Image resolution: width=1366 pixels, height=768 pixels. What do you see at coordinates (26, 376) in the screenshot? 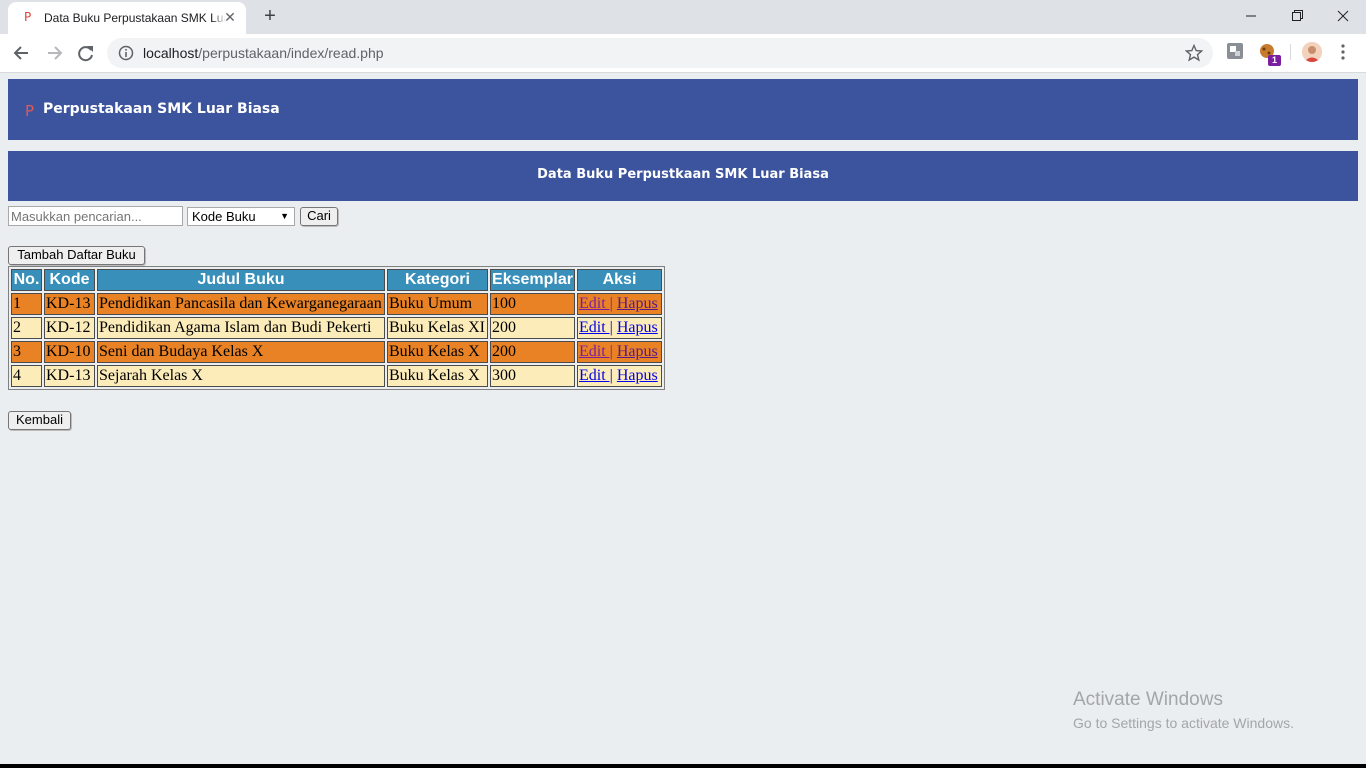
I see `cell-no: 4` at bounding box center [26, 376].